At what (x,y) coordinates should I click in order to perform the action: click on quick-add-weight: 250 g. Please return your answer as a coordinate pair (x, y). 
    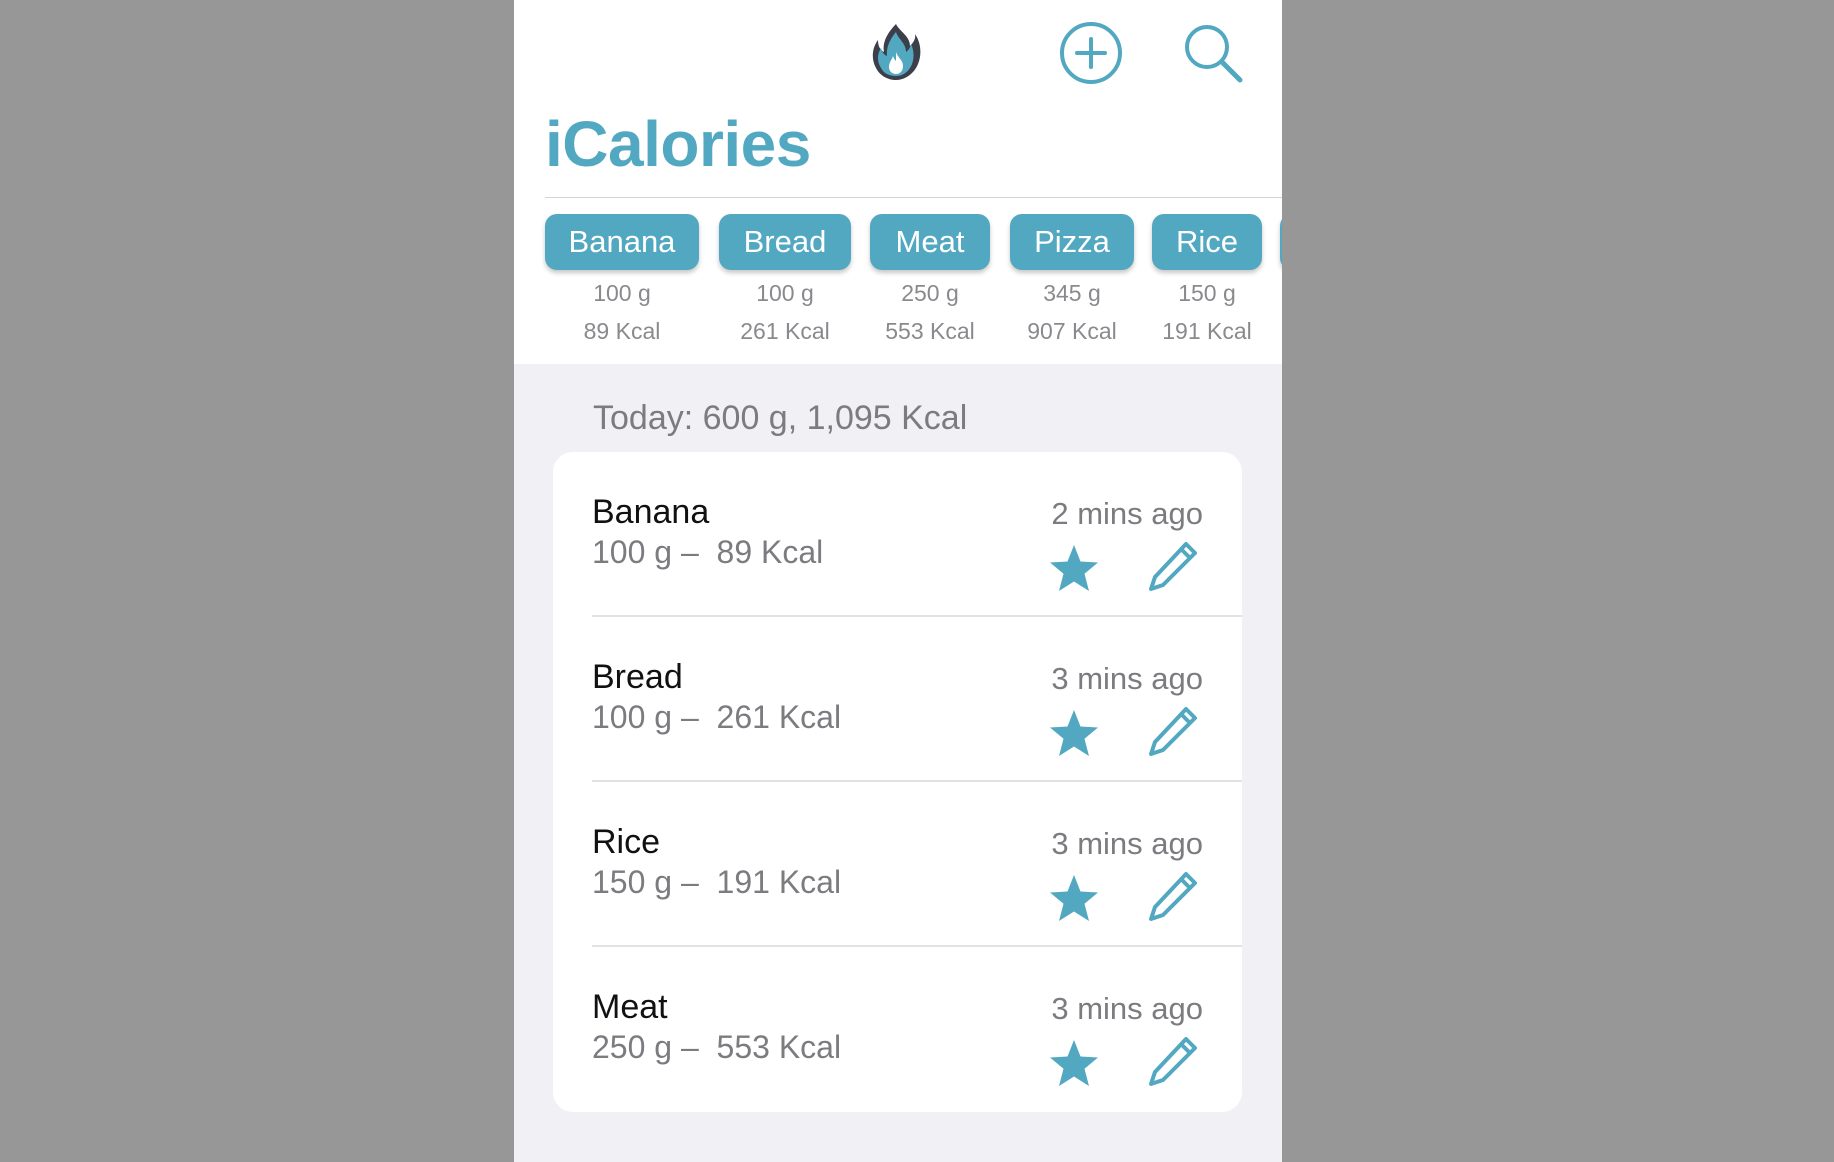
    Looking at the image, I should click on (930, 293).